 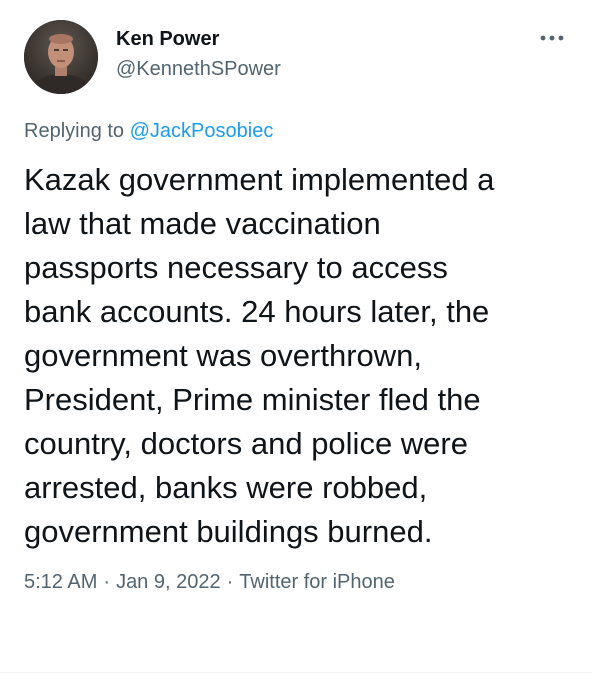 I want to click on more-options-button, so click(x=552, y=38).